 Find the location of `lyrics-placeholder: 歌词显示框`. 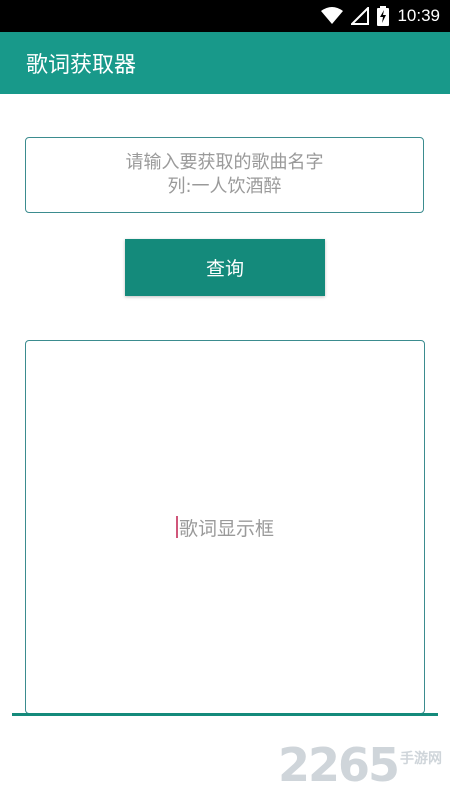

lyrics-placeholder: 歌词显示框 is located at coordinates (226, 528).